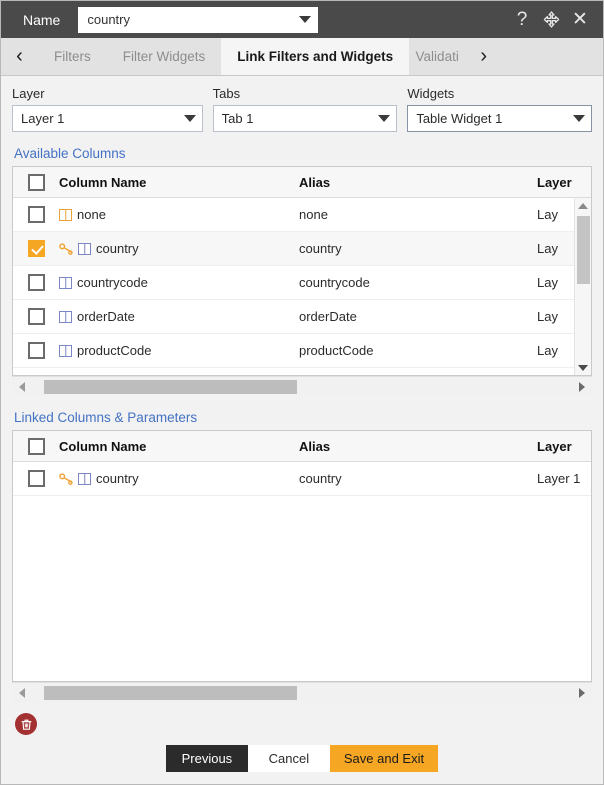 This screenshot has height=785, width=604. Describe the element at coordinates (179, 350) in the screenshot. I see `row-column-name-cell: productCode` at that location.